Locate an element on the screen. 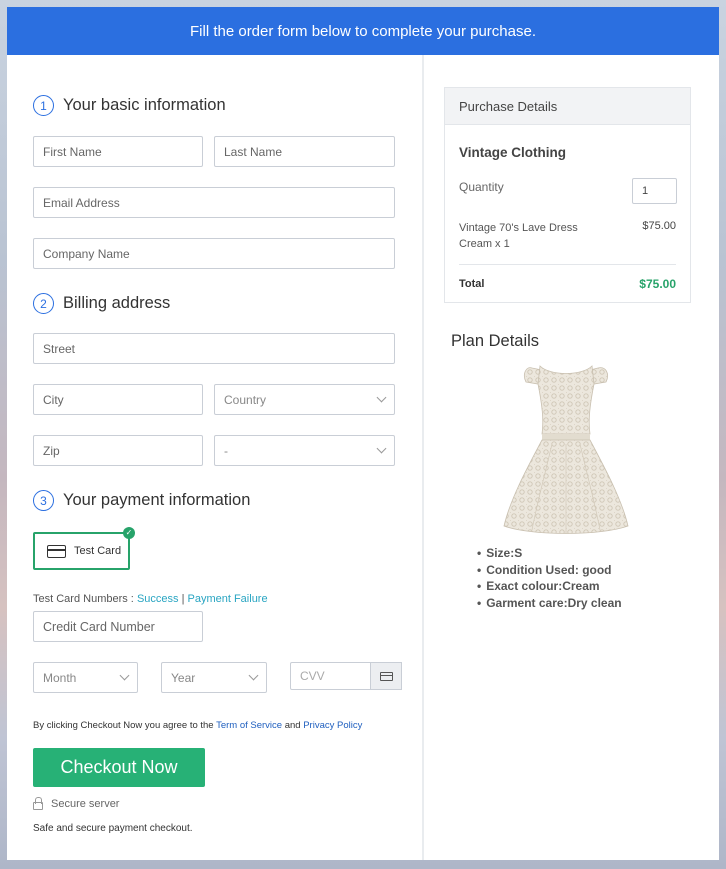 This screenshot has height=869, width=726. purchase-details-header: Purchase Details is located at coordinates (567, 106).